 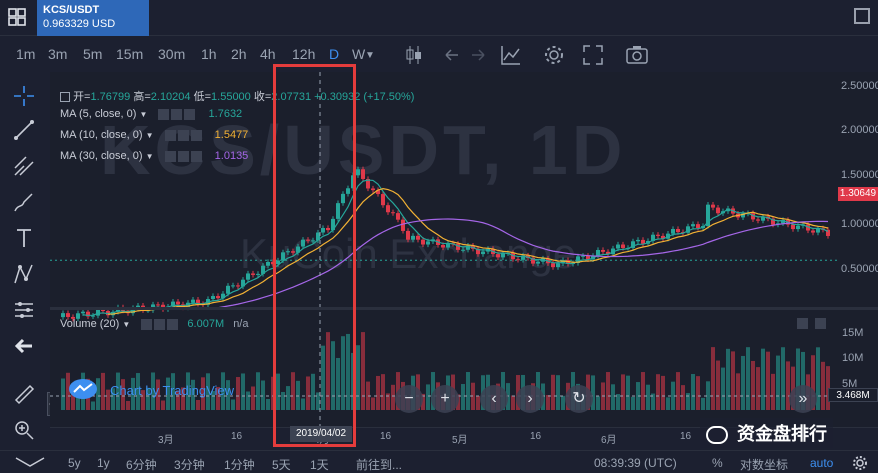 What do you see at coordinates (101, 135) in the screenshot?
I see `ma10-name: MA (10, close, 0)` at bounding box center [101, 135].